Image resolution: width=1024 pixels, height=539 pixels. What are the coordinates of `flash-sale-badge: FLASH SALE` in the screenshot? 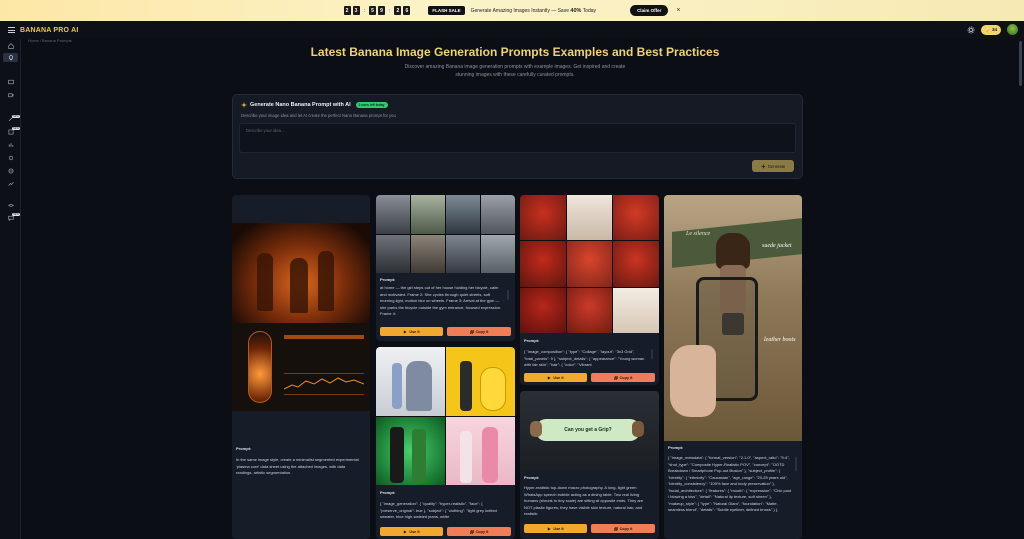 It's located at (446, 10).